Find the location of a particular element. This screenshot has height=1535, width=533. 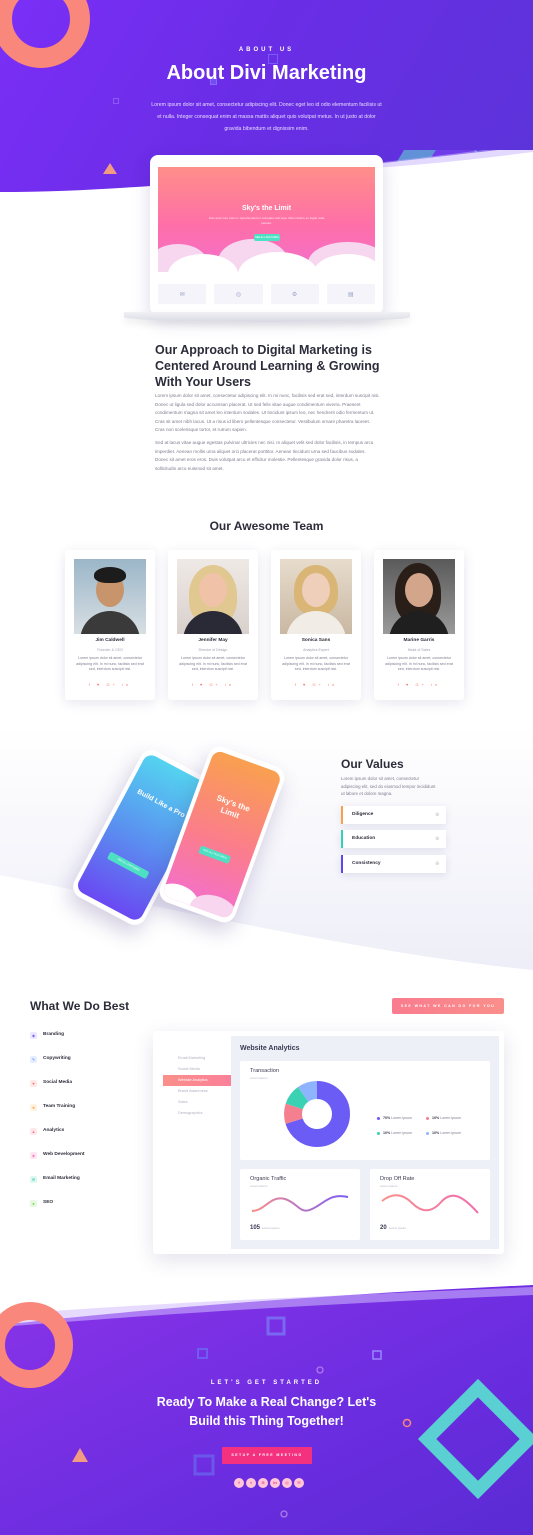

best-section-title: What We Do Best is located at coordinates (80, 1006).